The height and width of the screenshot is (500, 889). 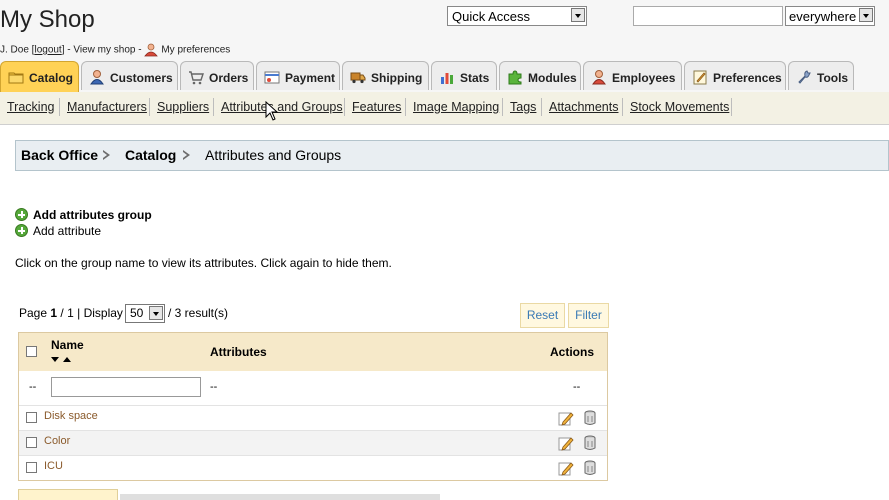 What do you see at coordinates (588, 315) in the screenshot?
I see `filter-button: Filter` at bounding box center [588, 315].